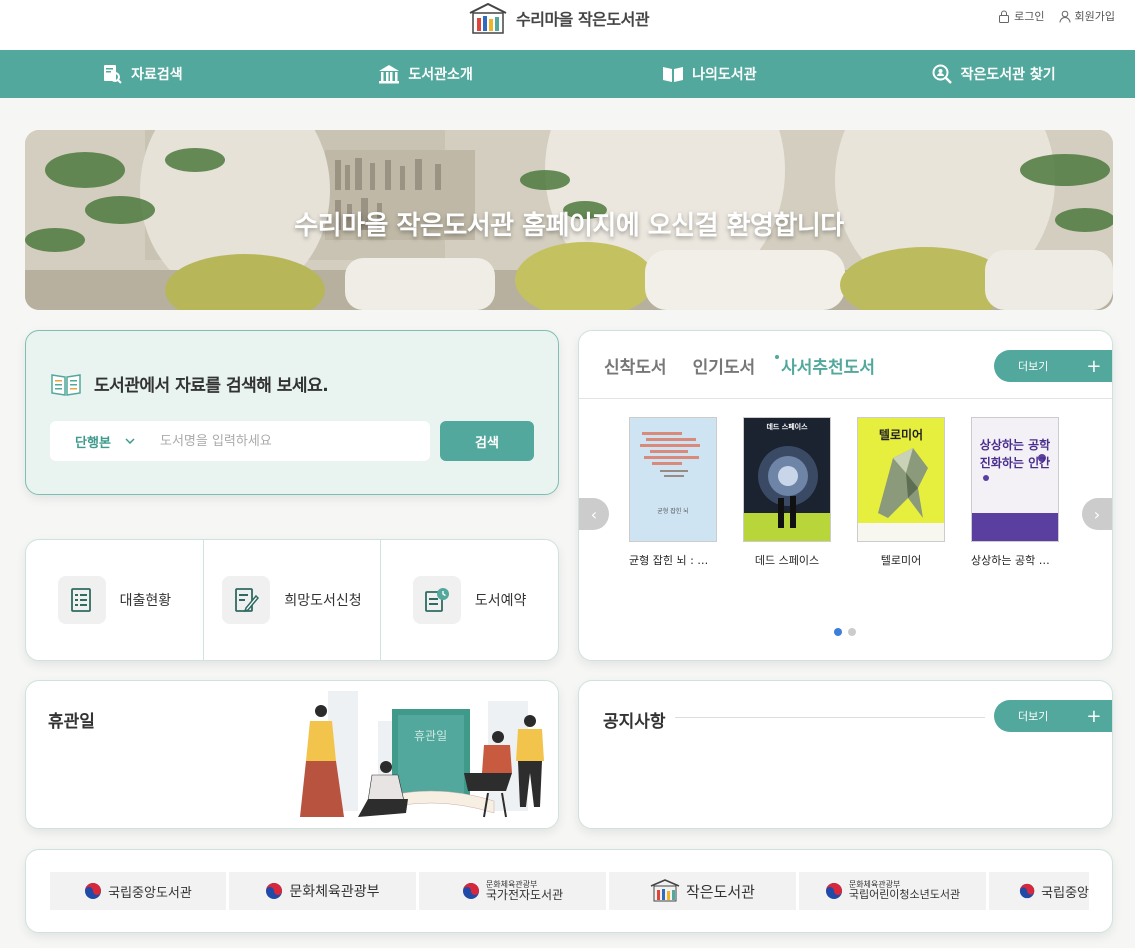 This screenshot has height=948, width=1135. What do you see at coordinates (1015, 454) in the screenshot?
I see `book-cover-text: 상상하는 공학 진화하는 인간` at bounding box center [1015, 454].